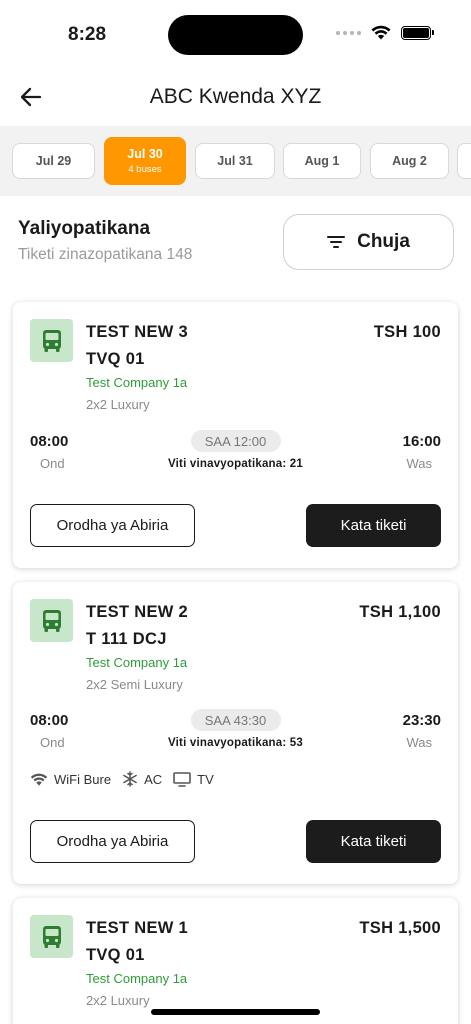  I want to click on filter-icon, so click(336, 242).